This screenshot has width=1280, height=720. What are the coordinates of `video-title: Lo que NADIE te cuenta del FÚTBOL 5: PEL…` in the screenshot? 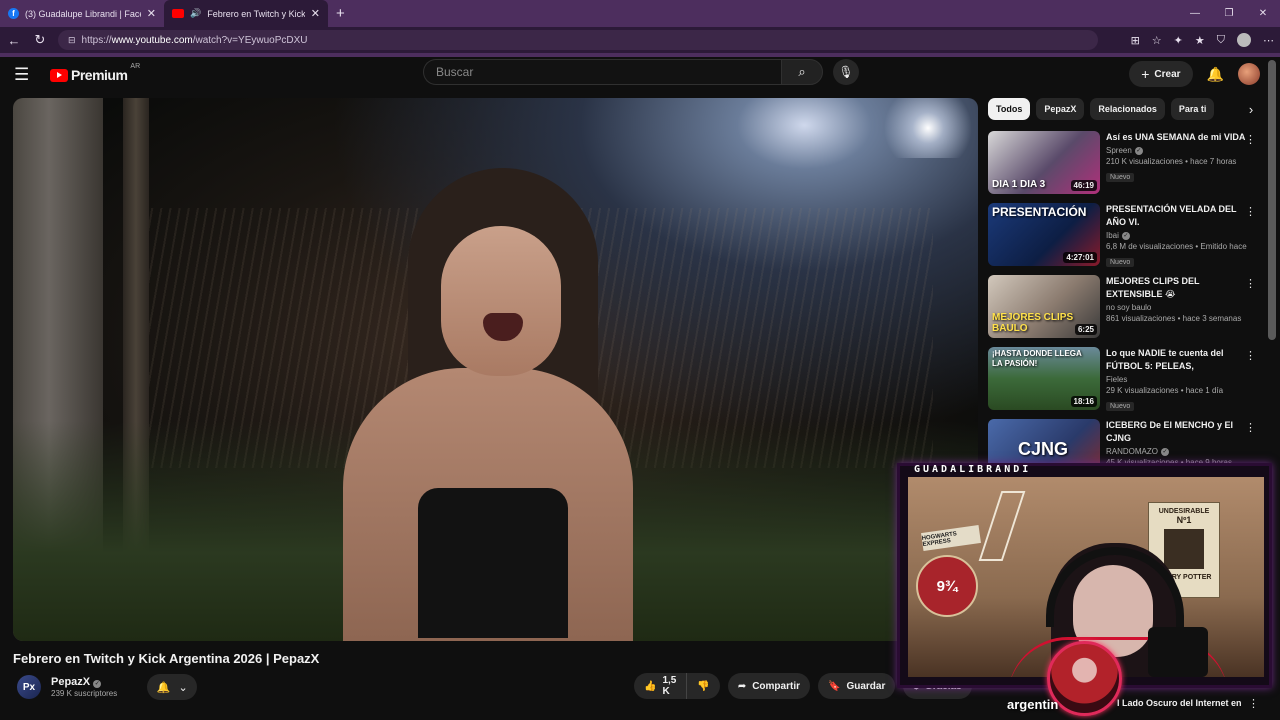 It's located at (1177, 360).